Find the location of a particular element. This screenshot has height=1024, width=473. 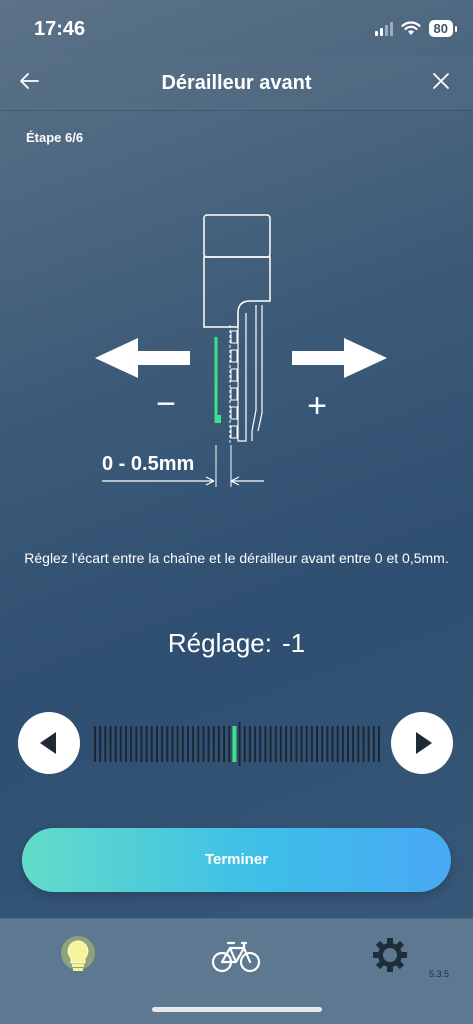

step-label: Étape 6/6 is located at coordinates (55, 137).